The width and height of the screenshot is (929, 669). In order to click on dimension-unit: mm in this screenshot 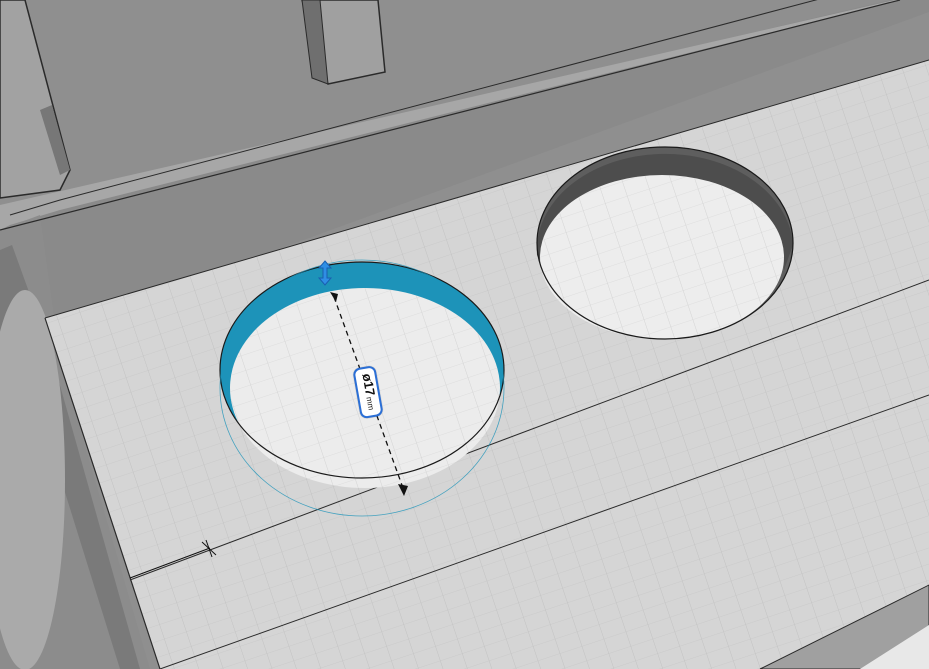, I will do `click(370, 403)`.